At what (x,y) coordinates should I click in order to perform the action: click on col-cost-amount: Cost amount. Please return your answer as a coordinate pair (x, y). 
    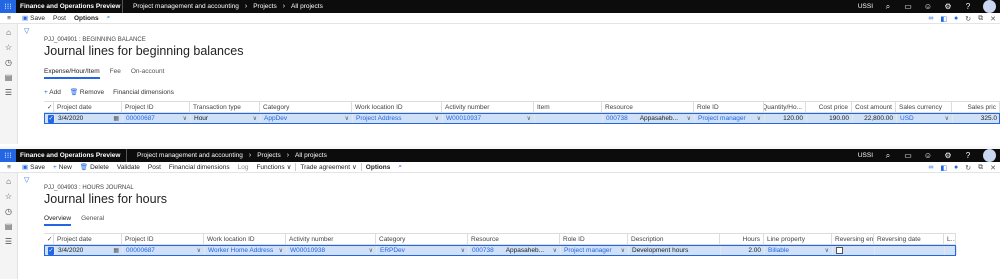
    Looking at the image, I should click on (874, 107).